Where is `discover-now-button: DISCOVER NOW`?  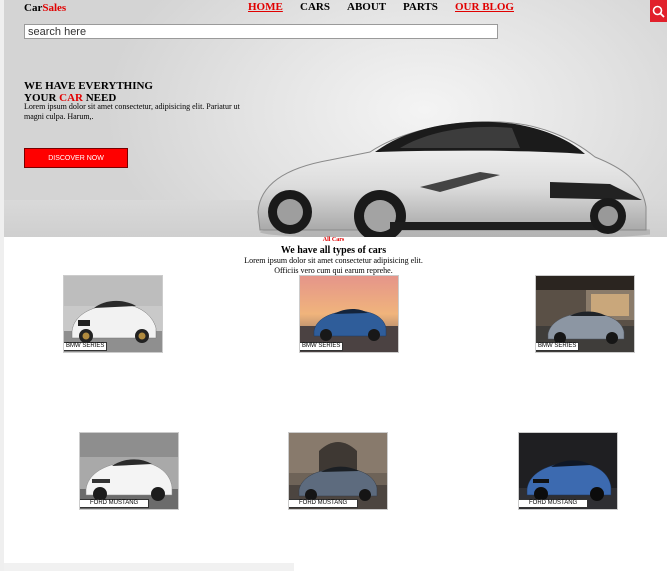
discover-now-button: DISCOVER NOW is located at coordinates (76, 158).